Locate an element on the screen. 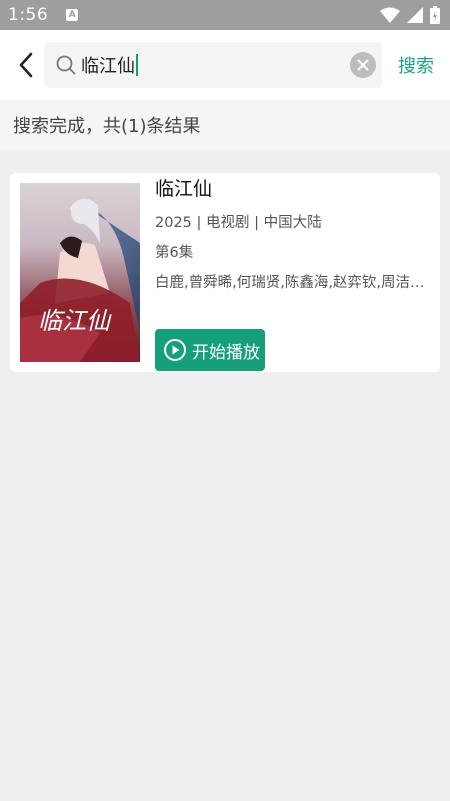 Image resolution: width=450 pixels, height=801 pixels. search-query-text: 临江仙 is located at coordinates (108, 66).